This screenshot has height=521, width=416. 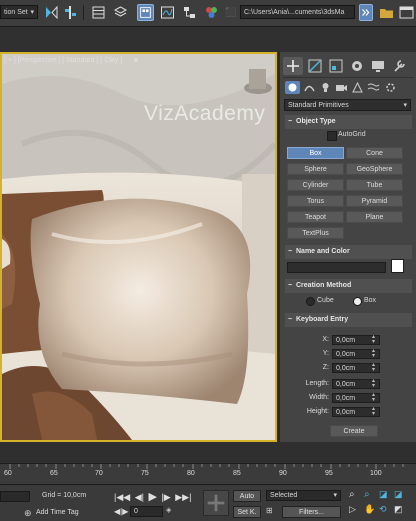 What do you see at coordinates (273, 512) in the screenshot?
I see `key-filter-icon: ⊞` at bounding box center [273, 512].